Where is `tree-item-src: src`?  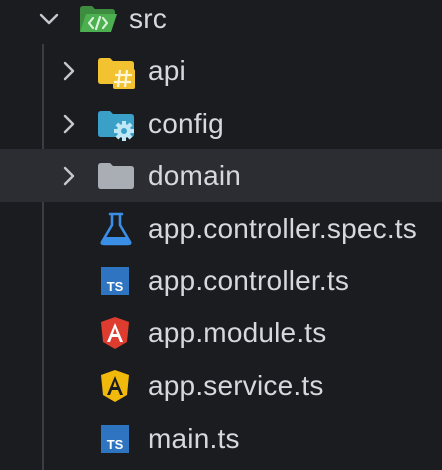
tree-item-src: src is located at coordinates (221, 22).